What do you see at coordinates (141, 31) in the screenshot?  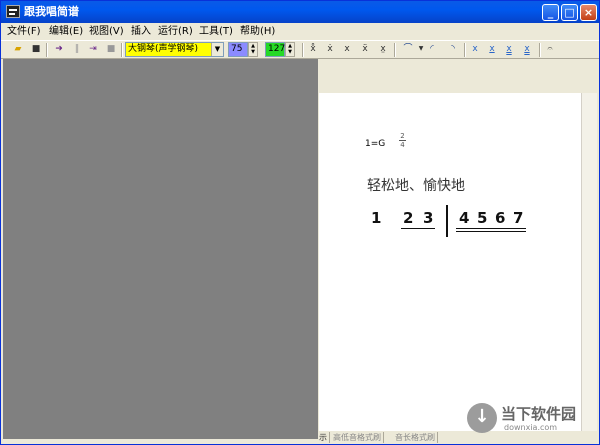 I see `menu-insert: 插入` at bounding box center [141, 31].